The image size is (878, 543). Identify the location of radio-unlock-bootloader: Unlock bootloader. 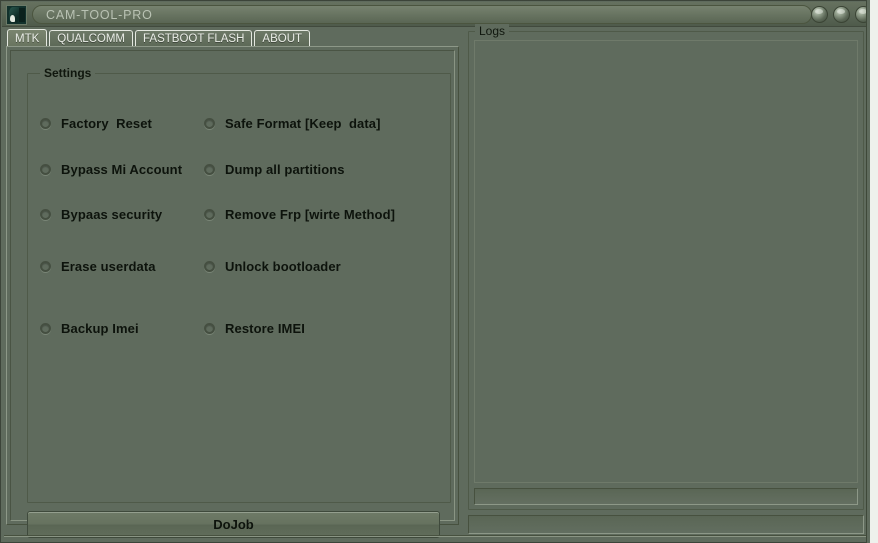
(272, 266).